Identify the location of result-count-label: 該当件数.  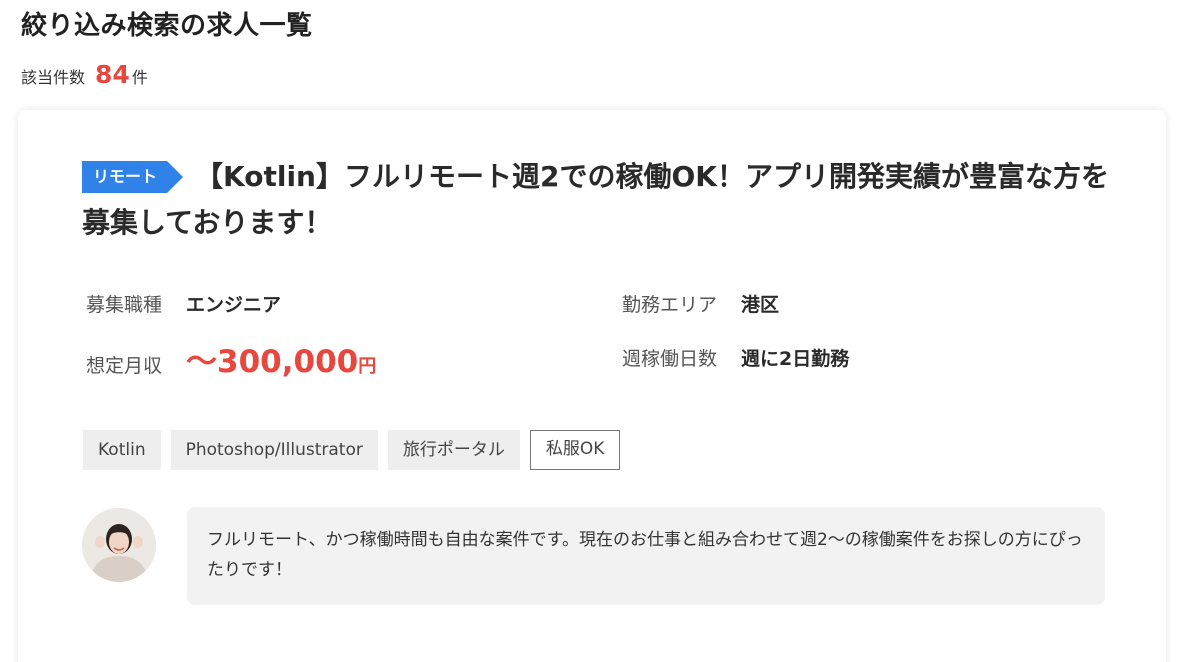
(53, 77).